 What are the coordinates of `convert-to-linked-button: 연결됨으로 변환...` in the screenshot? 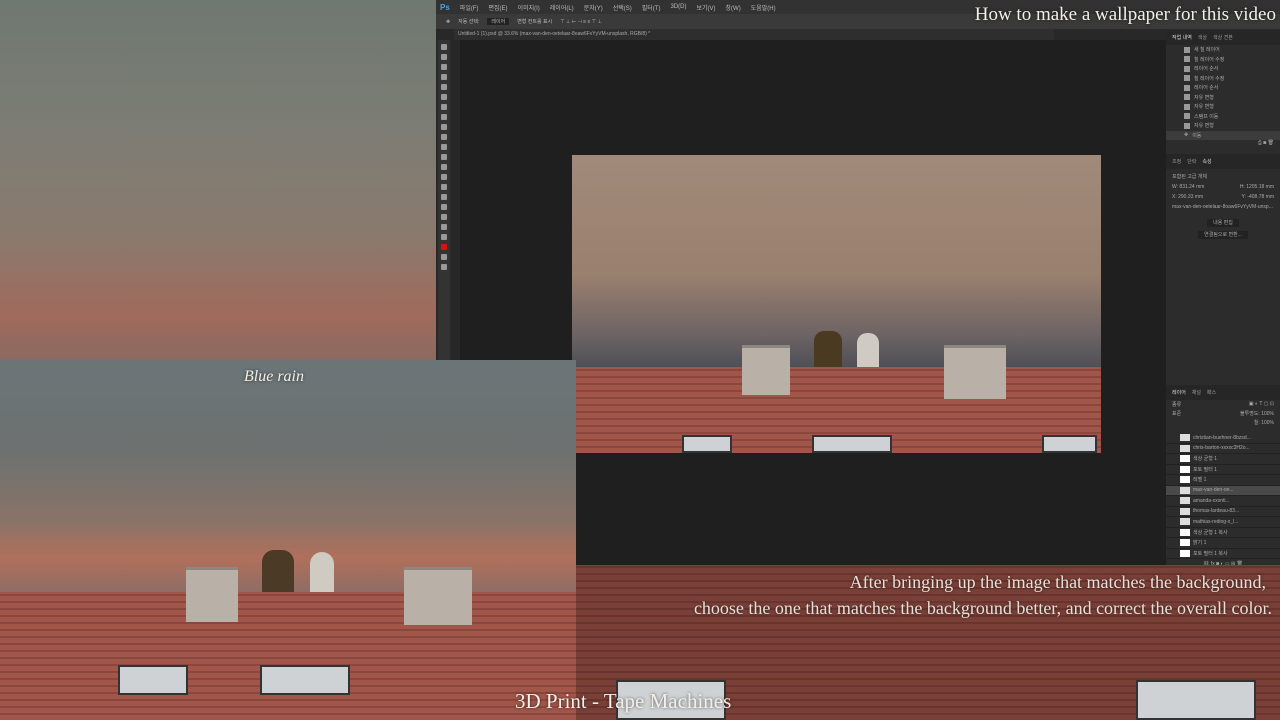 It's located at (1223, 235).